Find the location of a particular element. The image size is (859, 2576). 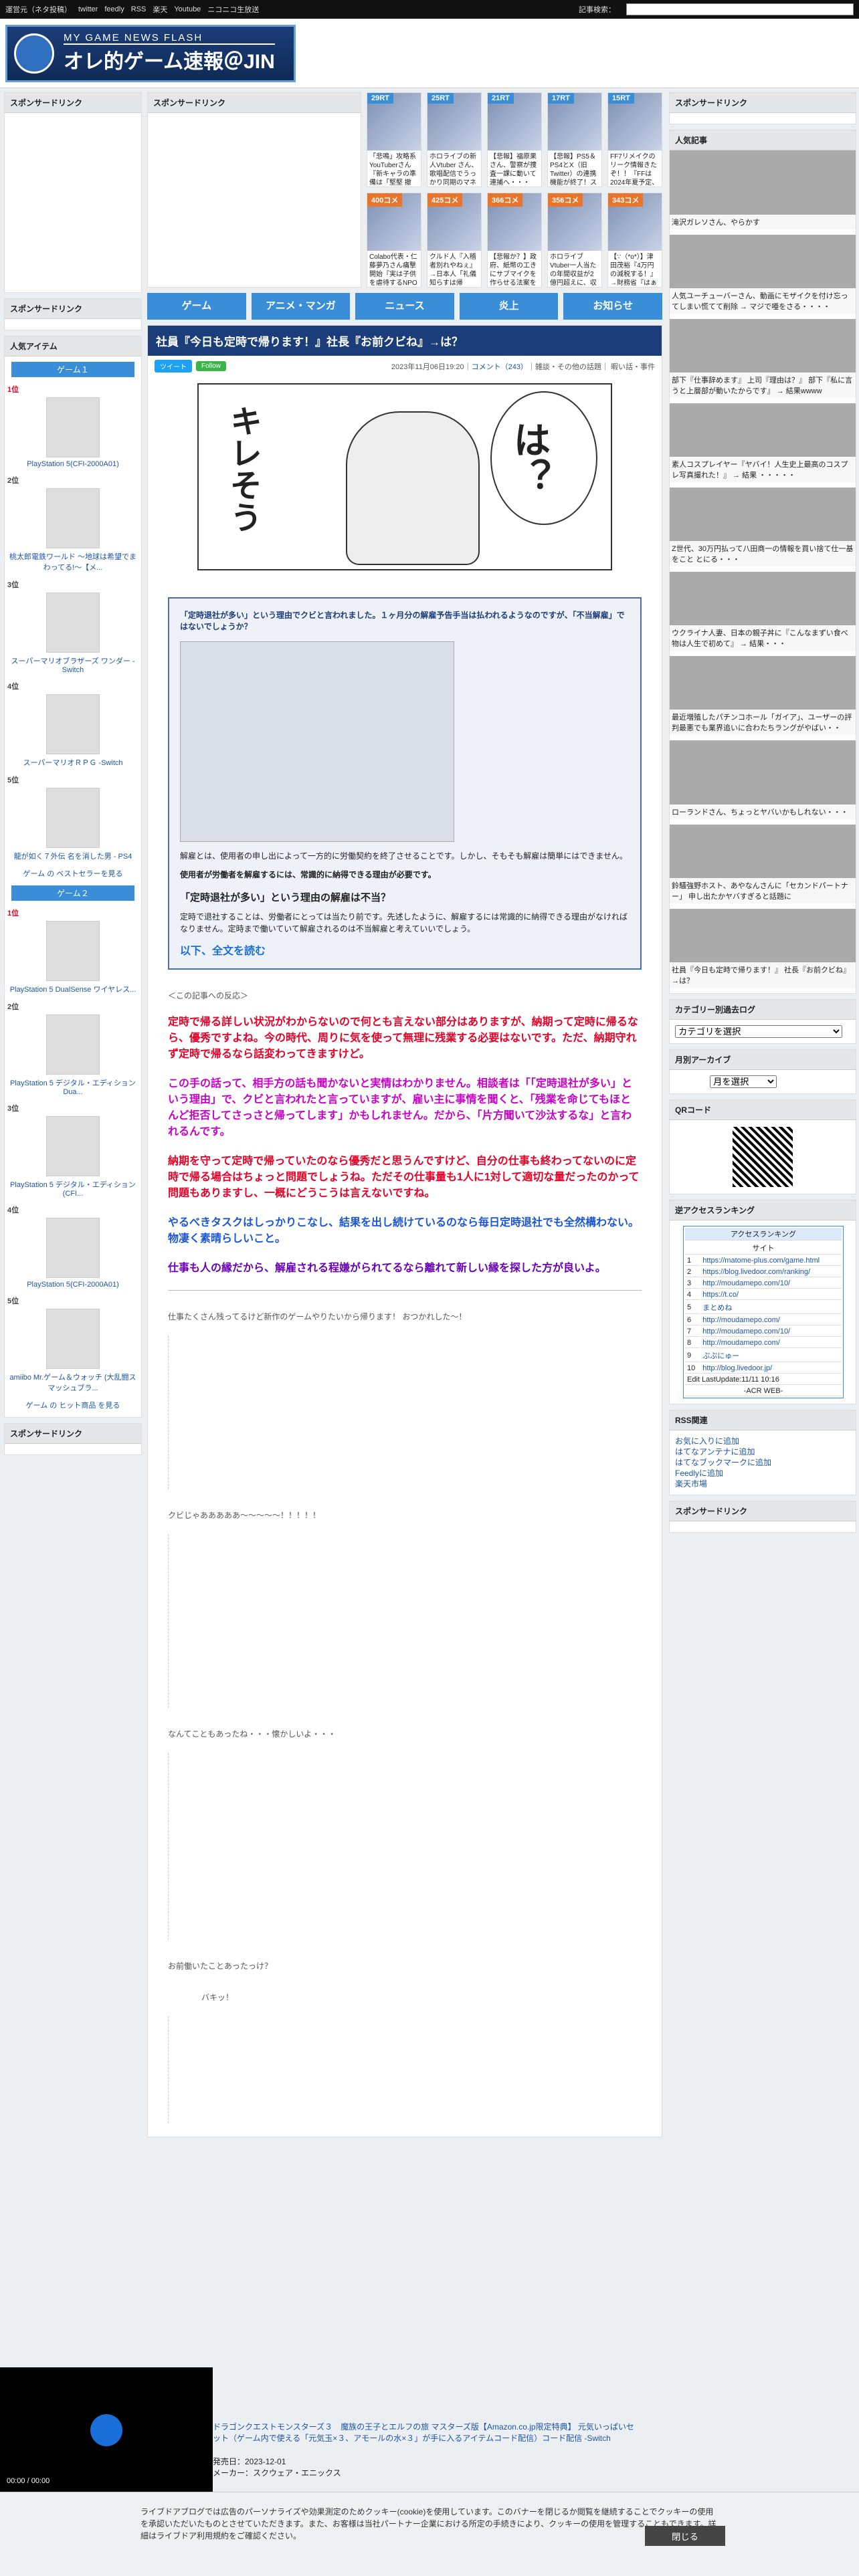

thumb-title: 【∵（*o*）】津田茂裕『4万円の減税する！』→財務省『はぁそんな金無ないから』 is located at coordinates (635, 268).